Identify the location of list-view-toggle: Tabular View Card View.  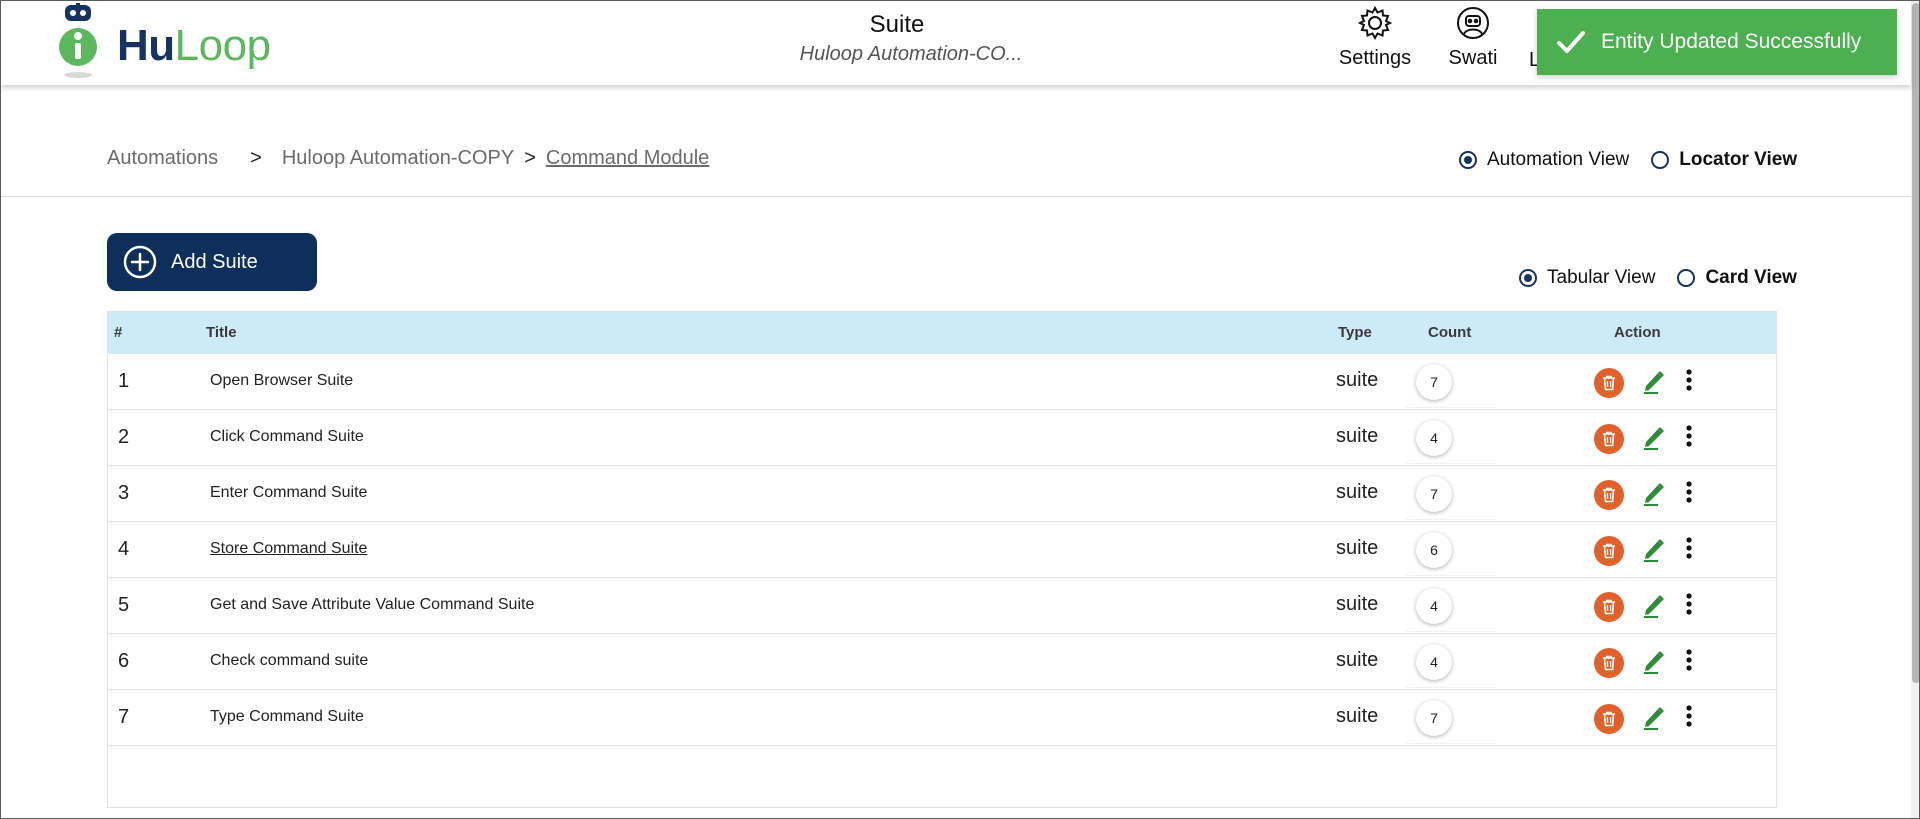
(1669, 278).